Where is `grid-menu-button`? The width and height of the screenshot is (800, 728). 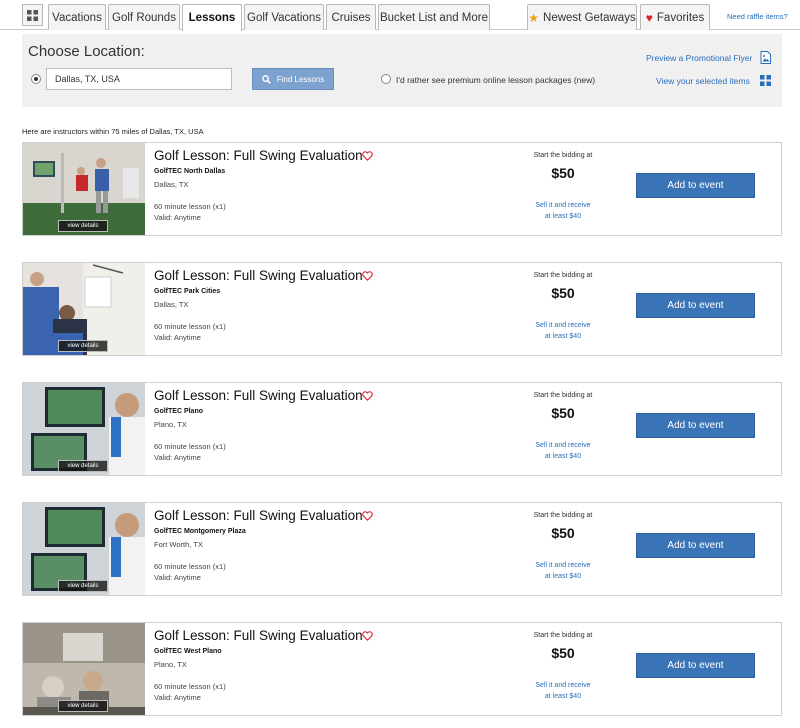 grid-menu-button is located at coordinates (32, 15).